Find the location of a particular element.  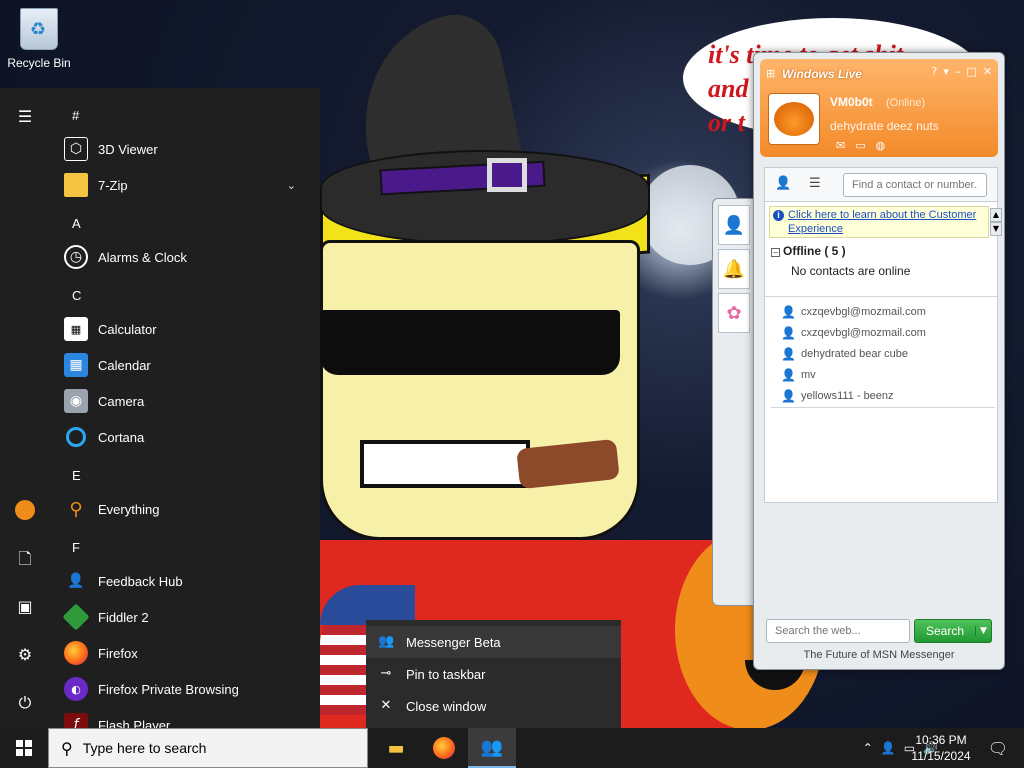

file-explorer-icon: ▬ is located at coordinates (396, 748).